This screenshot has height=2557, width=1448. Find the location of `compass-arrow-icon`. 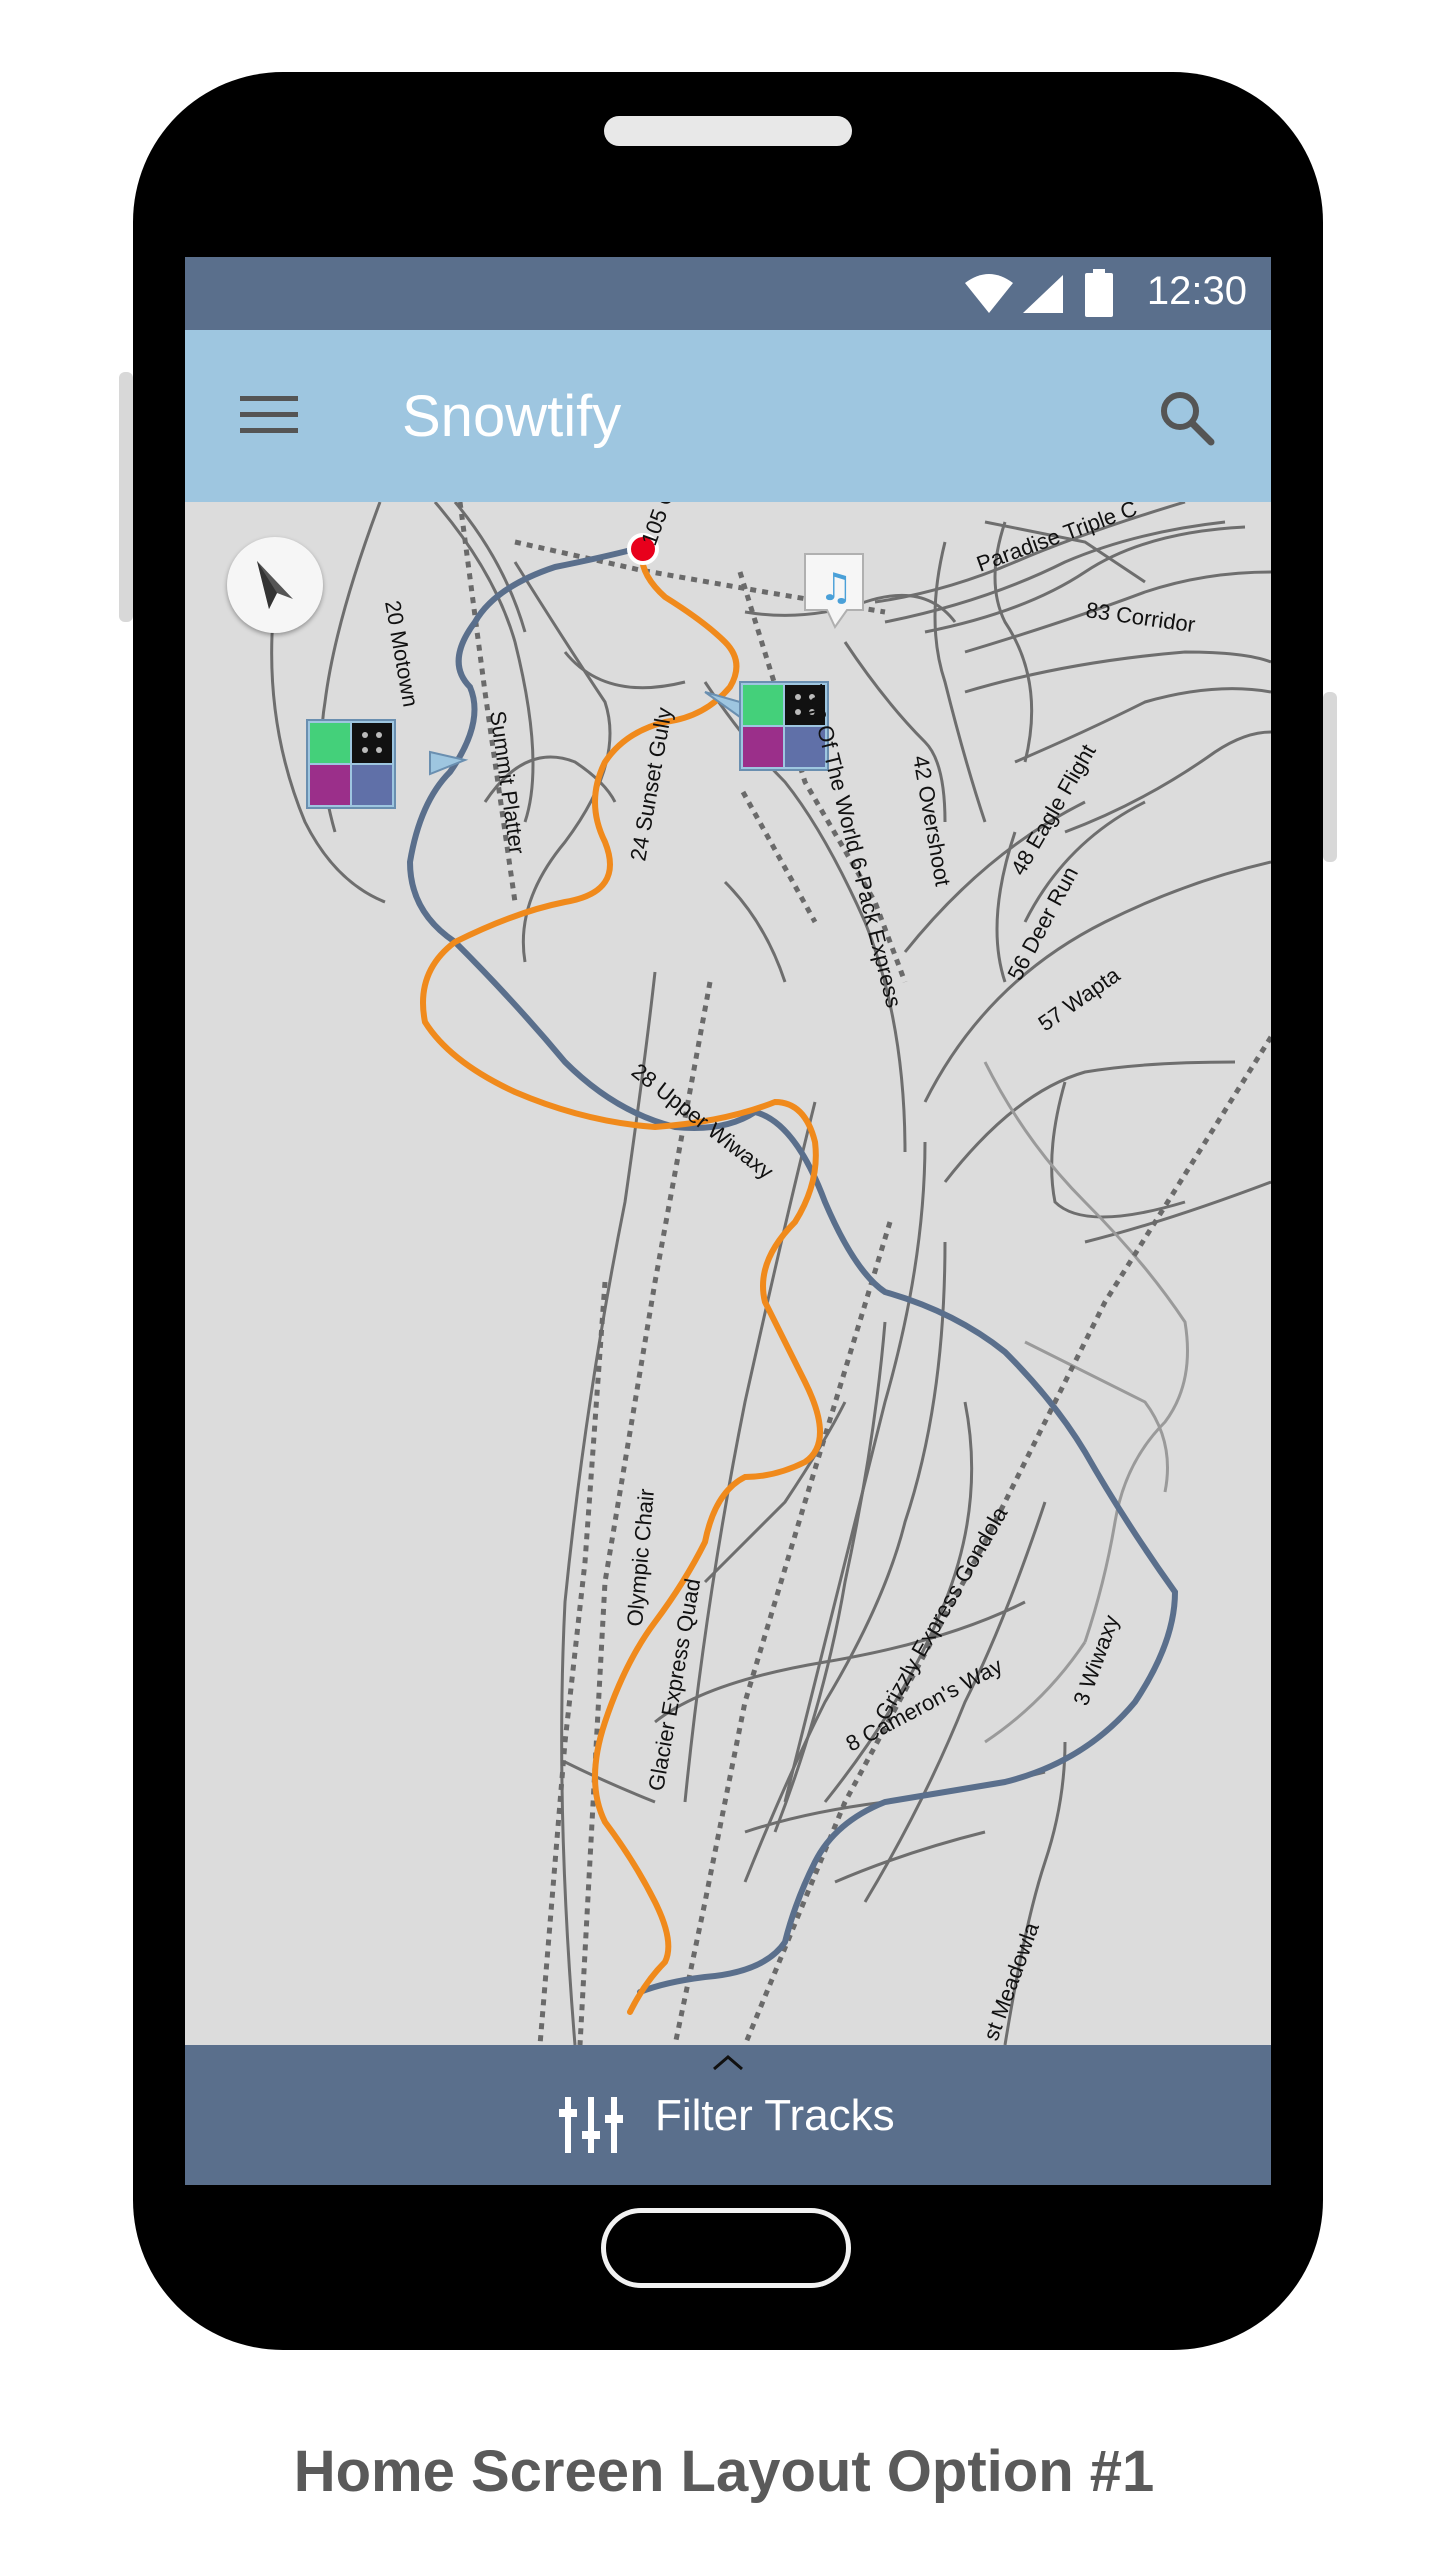

compass-arrow-icon is located at coordinates (275, 585).